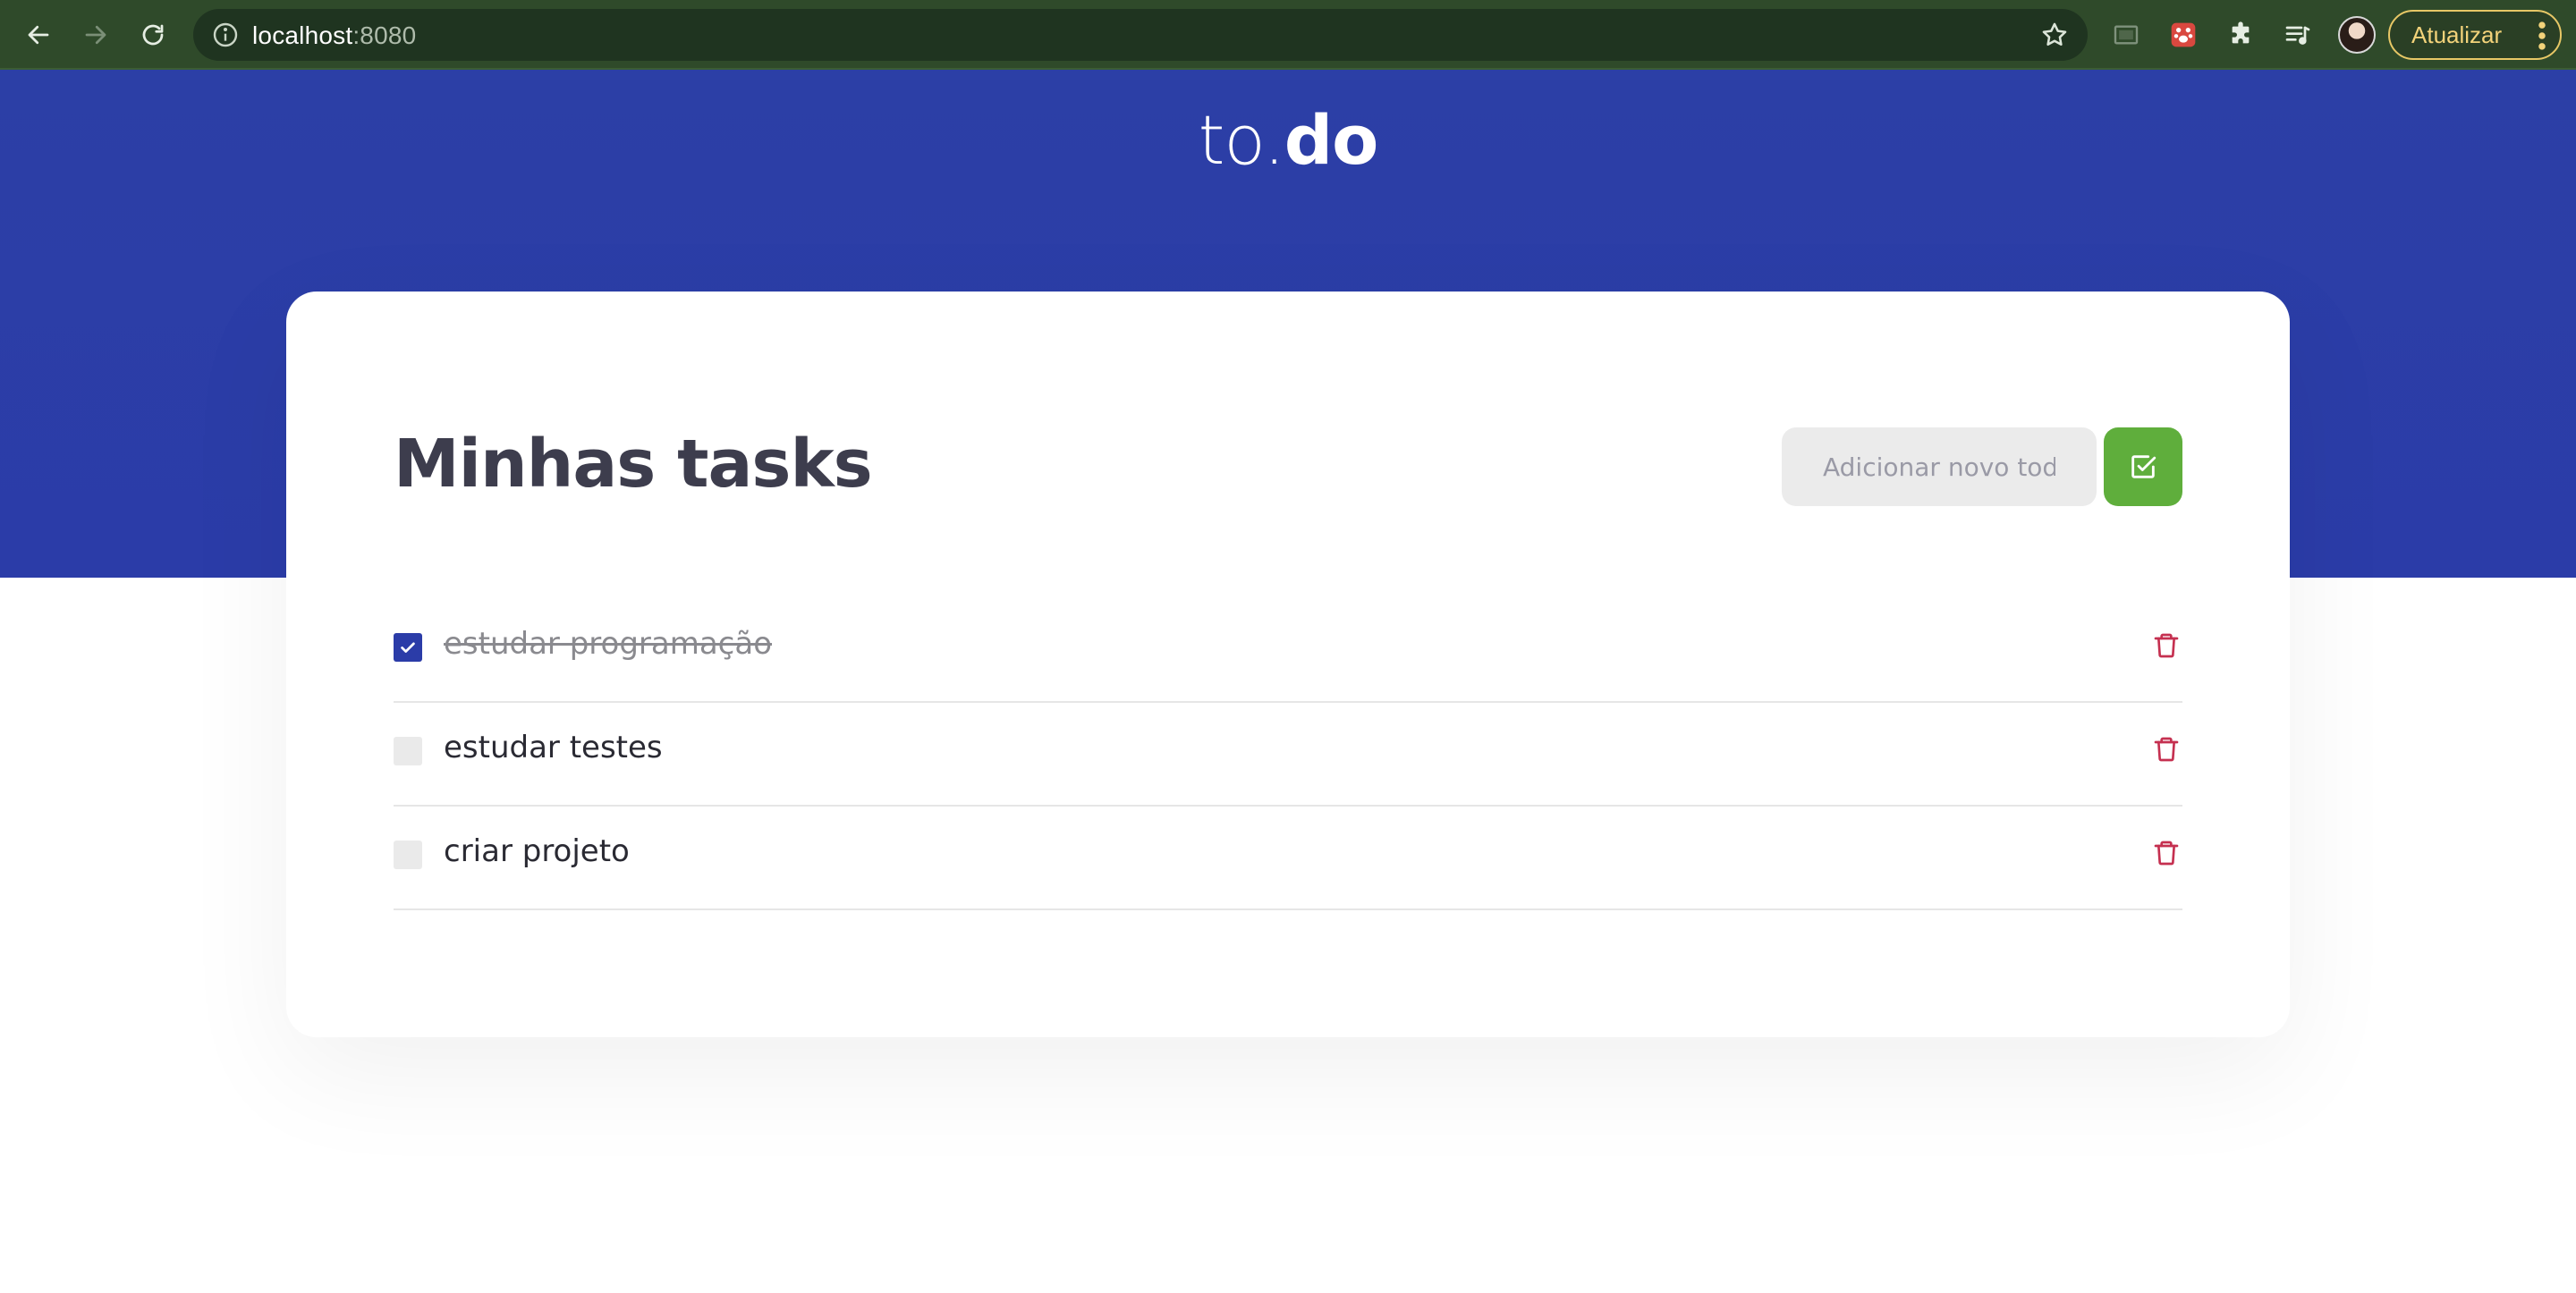 The height and width of the screenshot is (1293, 2576). What do you see at coordinates (2054, 35) in the screenshot?
I see `star-icon` at bounding box center [2054, 35].